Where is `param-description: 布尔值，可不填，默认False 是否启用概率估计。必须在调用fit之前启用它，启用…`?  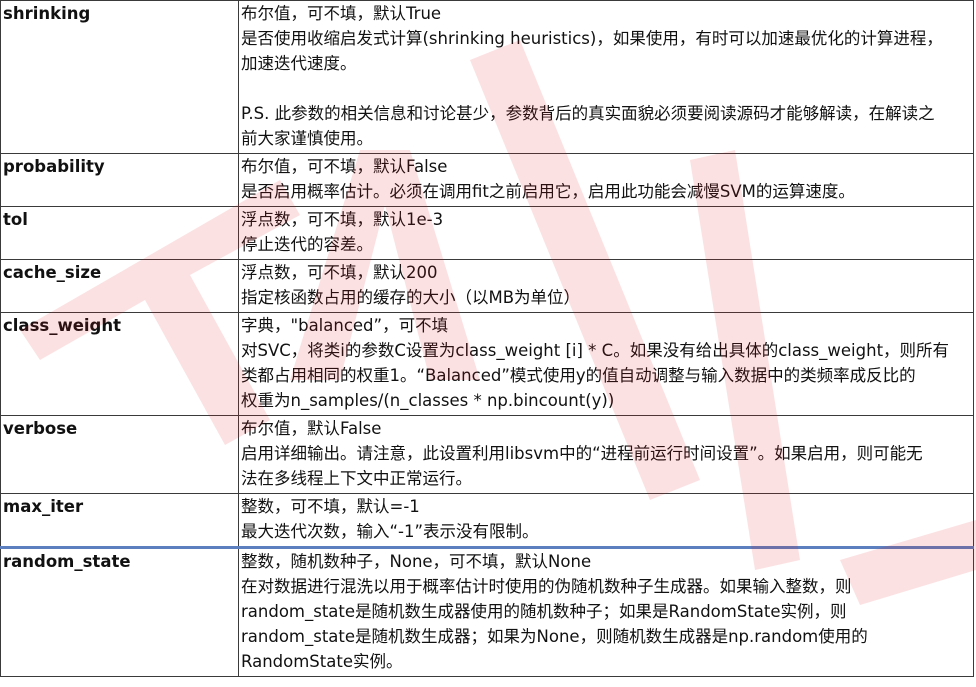
param-description: 布尔值，可不填，默认False 是否启用概率估计。必须在调用fit之前启用它，启用… is located at coordinates (606, 180).